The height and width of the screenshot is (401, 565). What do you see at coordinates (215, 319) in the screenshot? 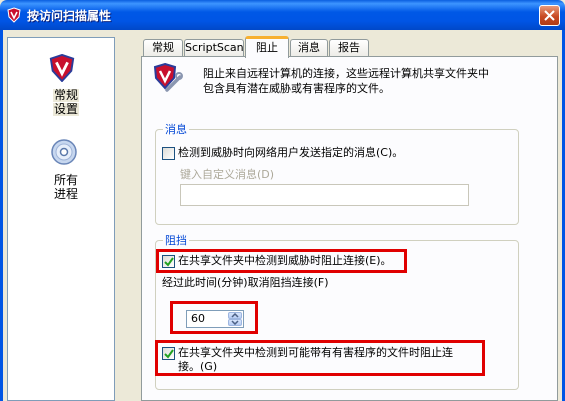
I see `unblock-time-stepper: 60` at bounding box center [215, 319].